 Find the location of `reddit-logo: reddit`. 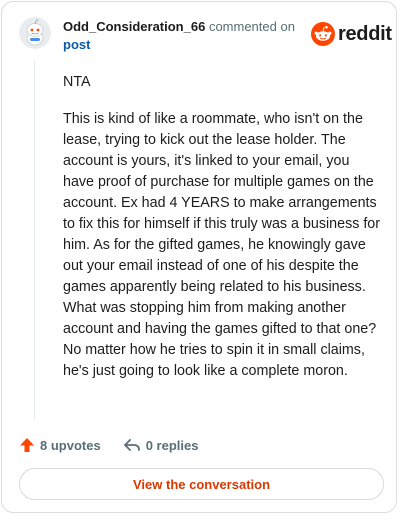

reddit-logo: reddit is located at coordinates (351, 34).